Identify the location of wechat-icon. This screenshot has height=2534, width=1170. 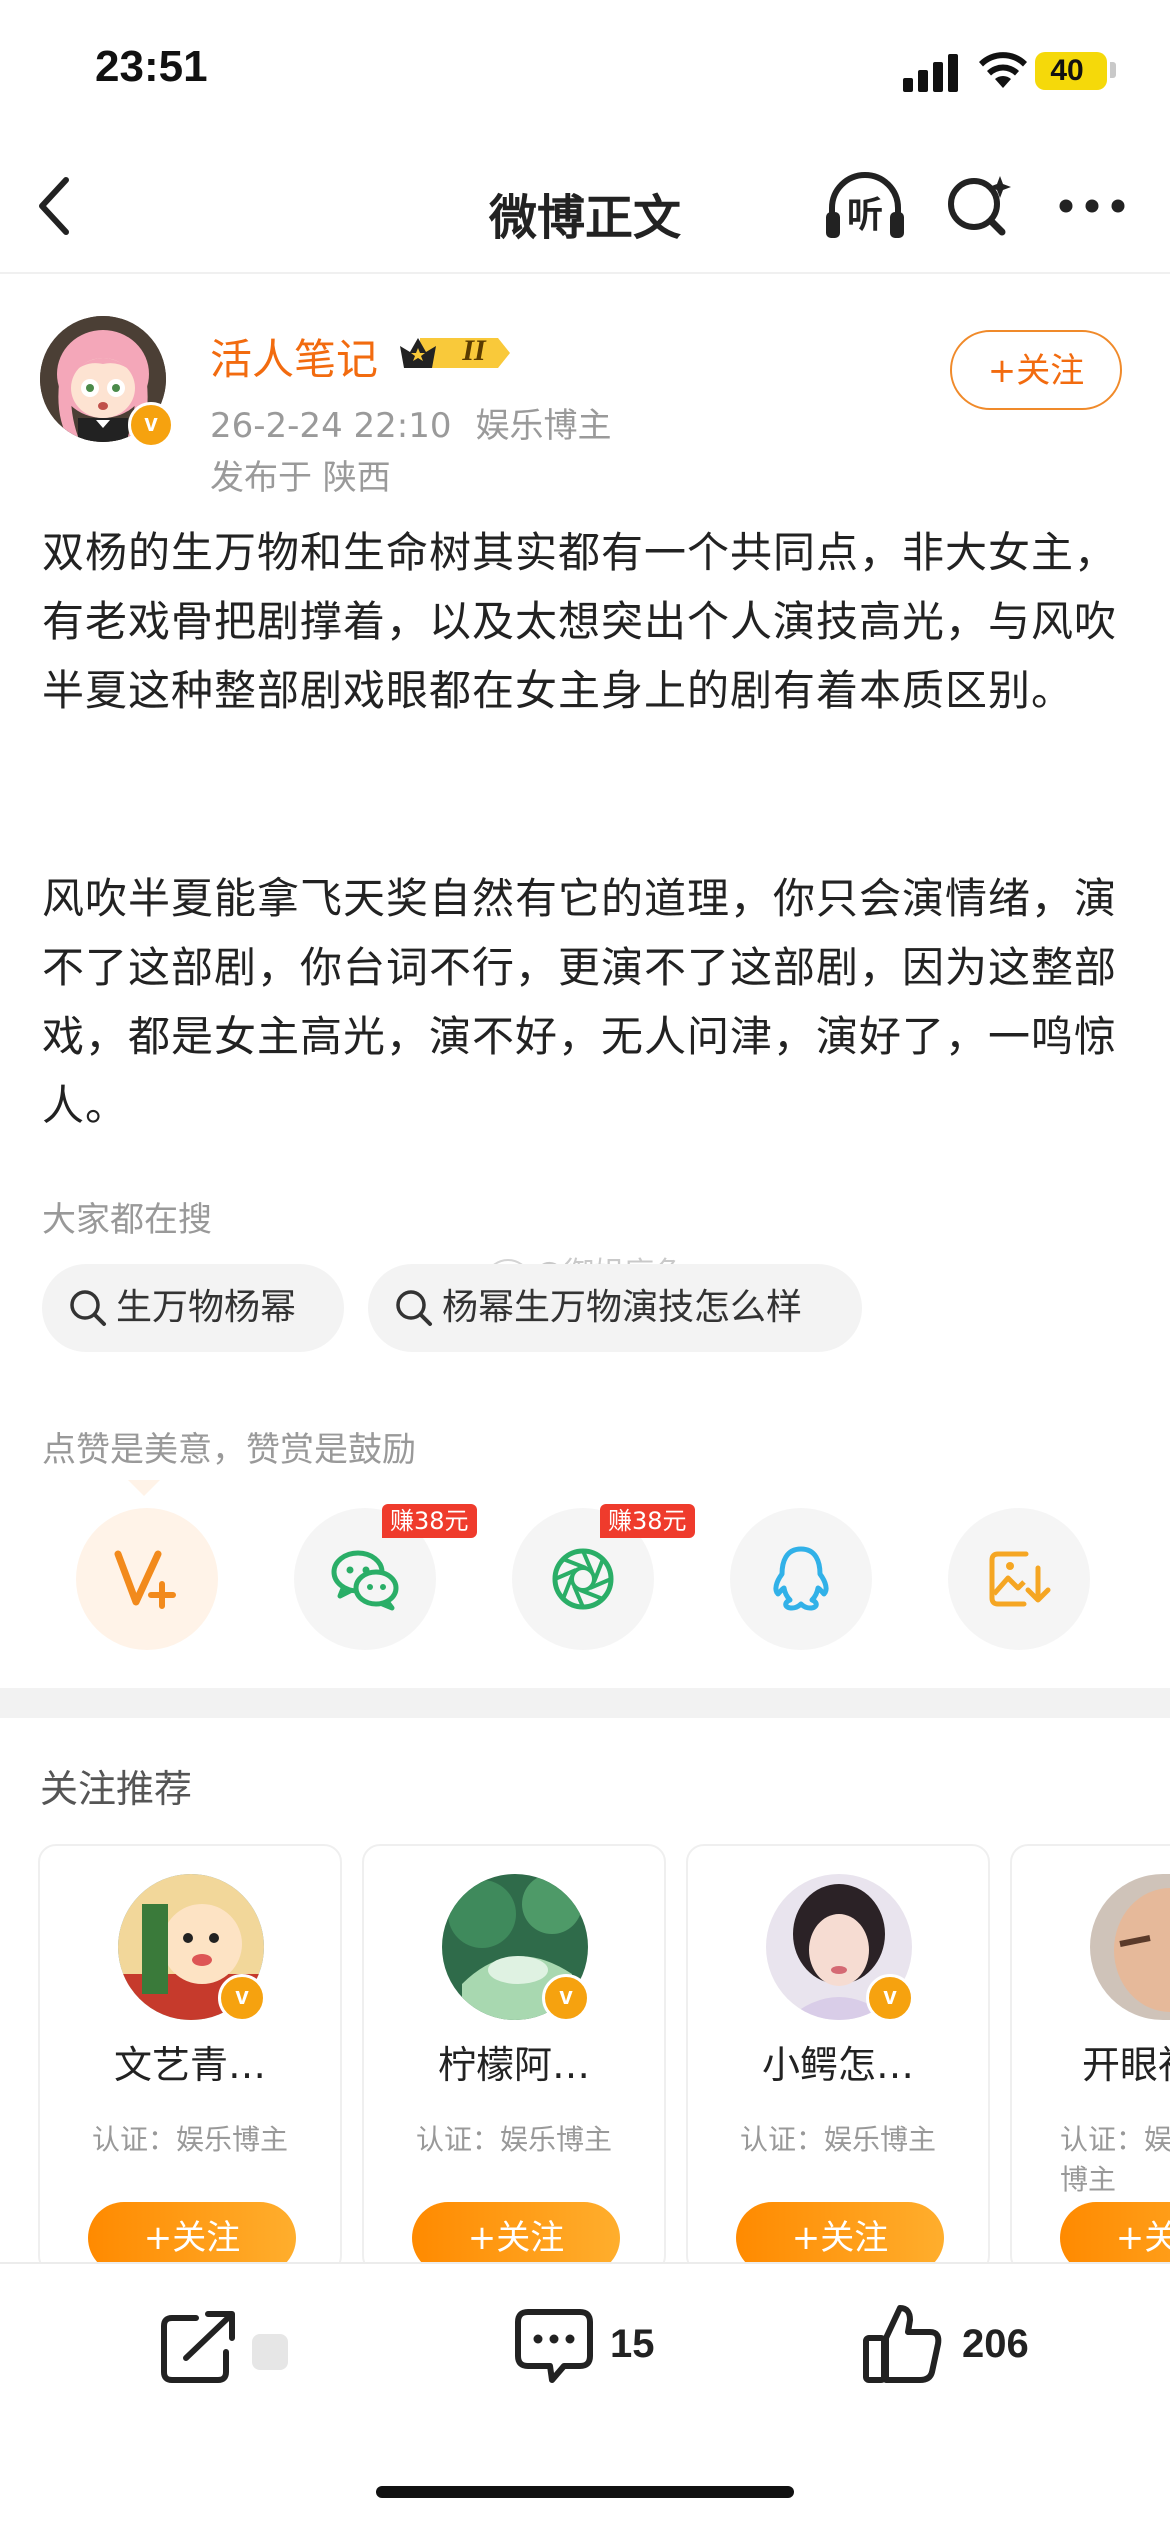
(365, 1580).